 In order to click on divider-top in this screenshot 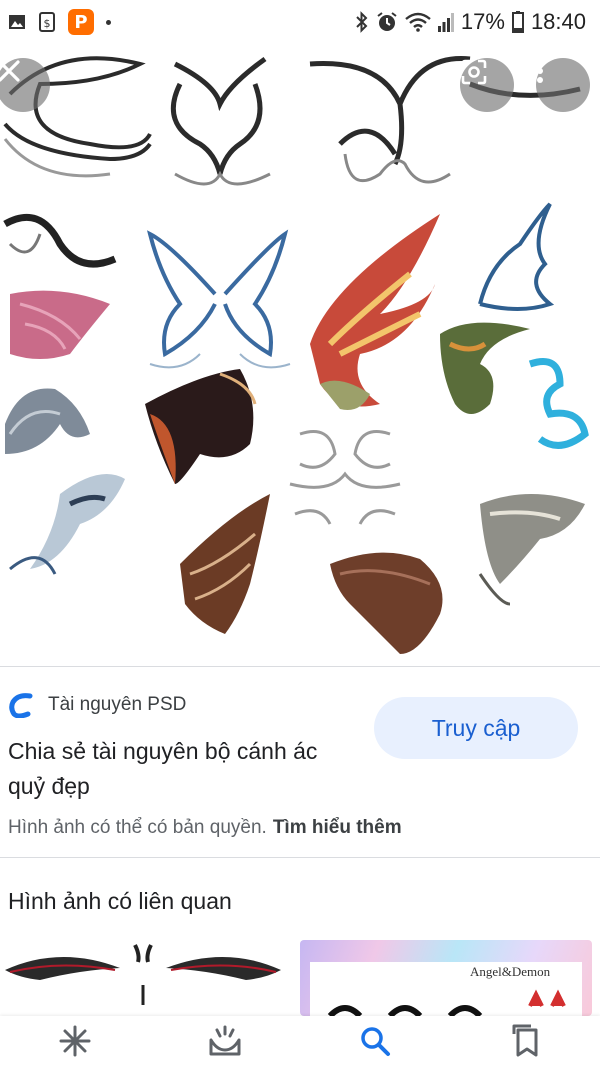, I will do `click(300, 666)`.